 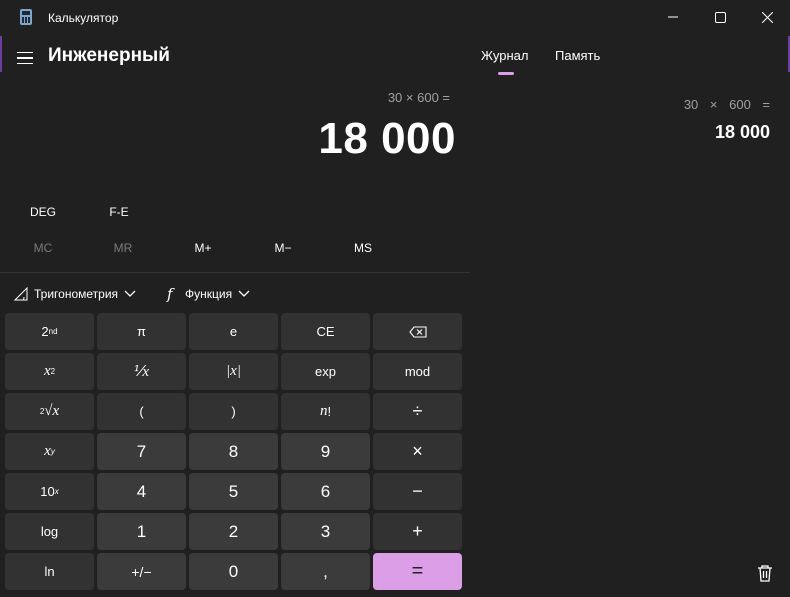 I want to click on key-label: n, so click(x=323, y=411).